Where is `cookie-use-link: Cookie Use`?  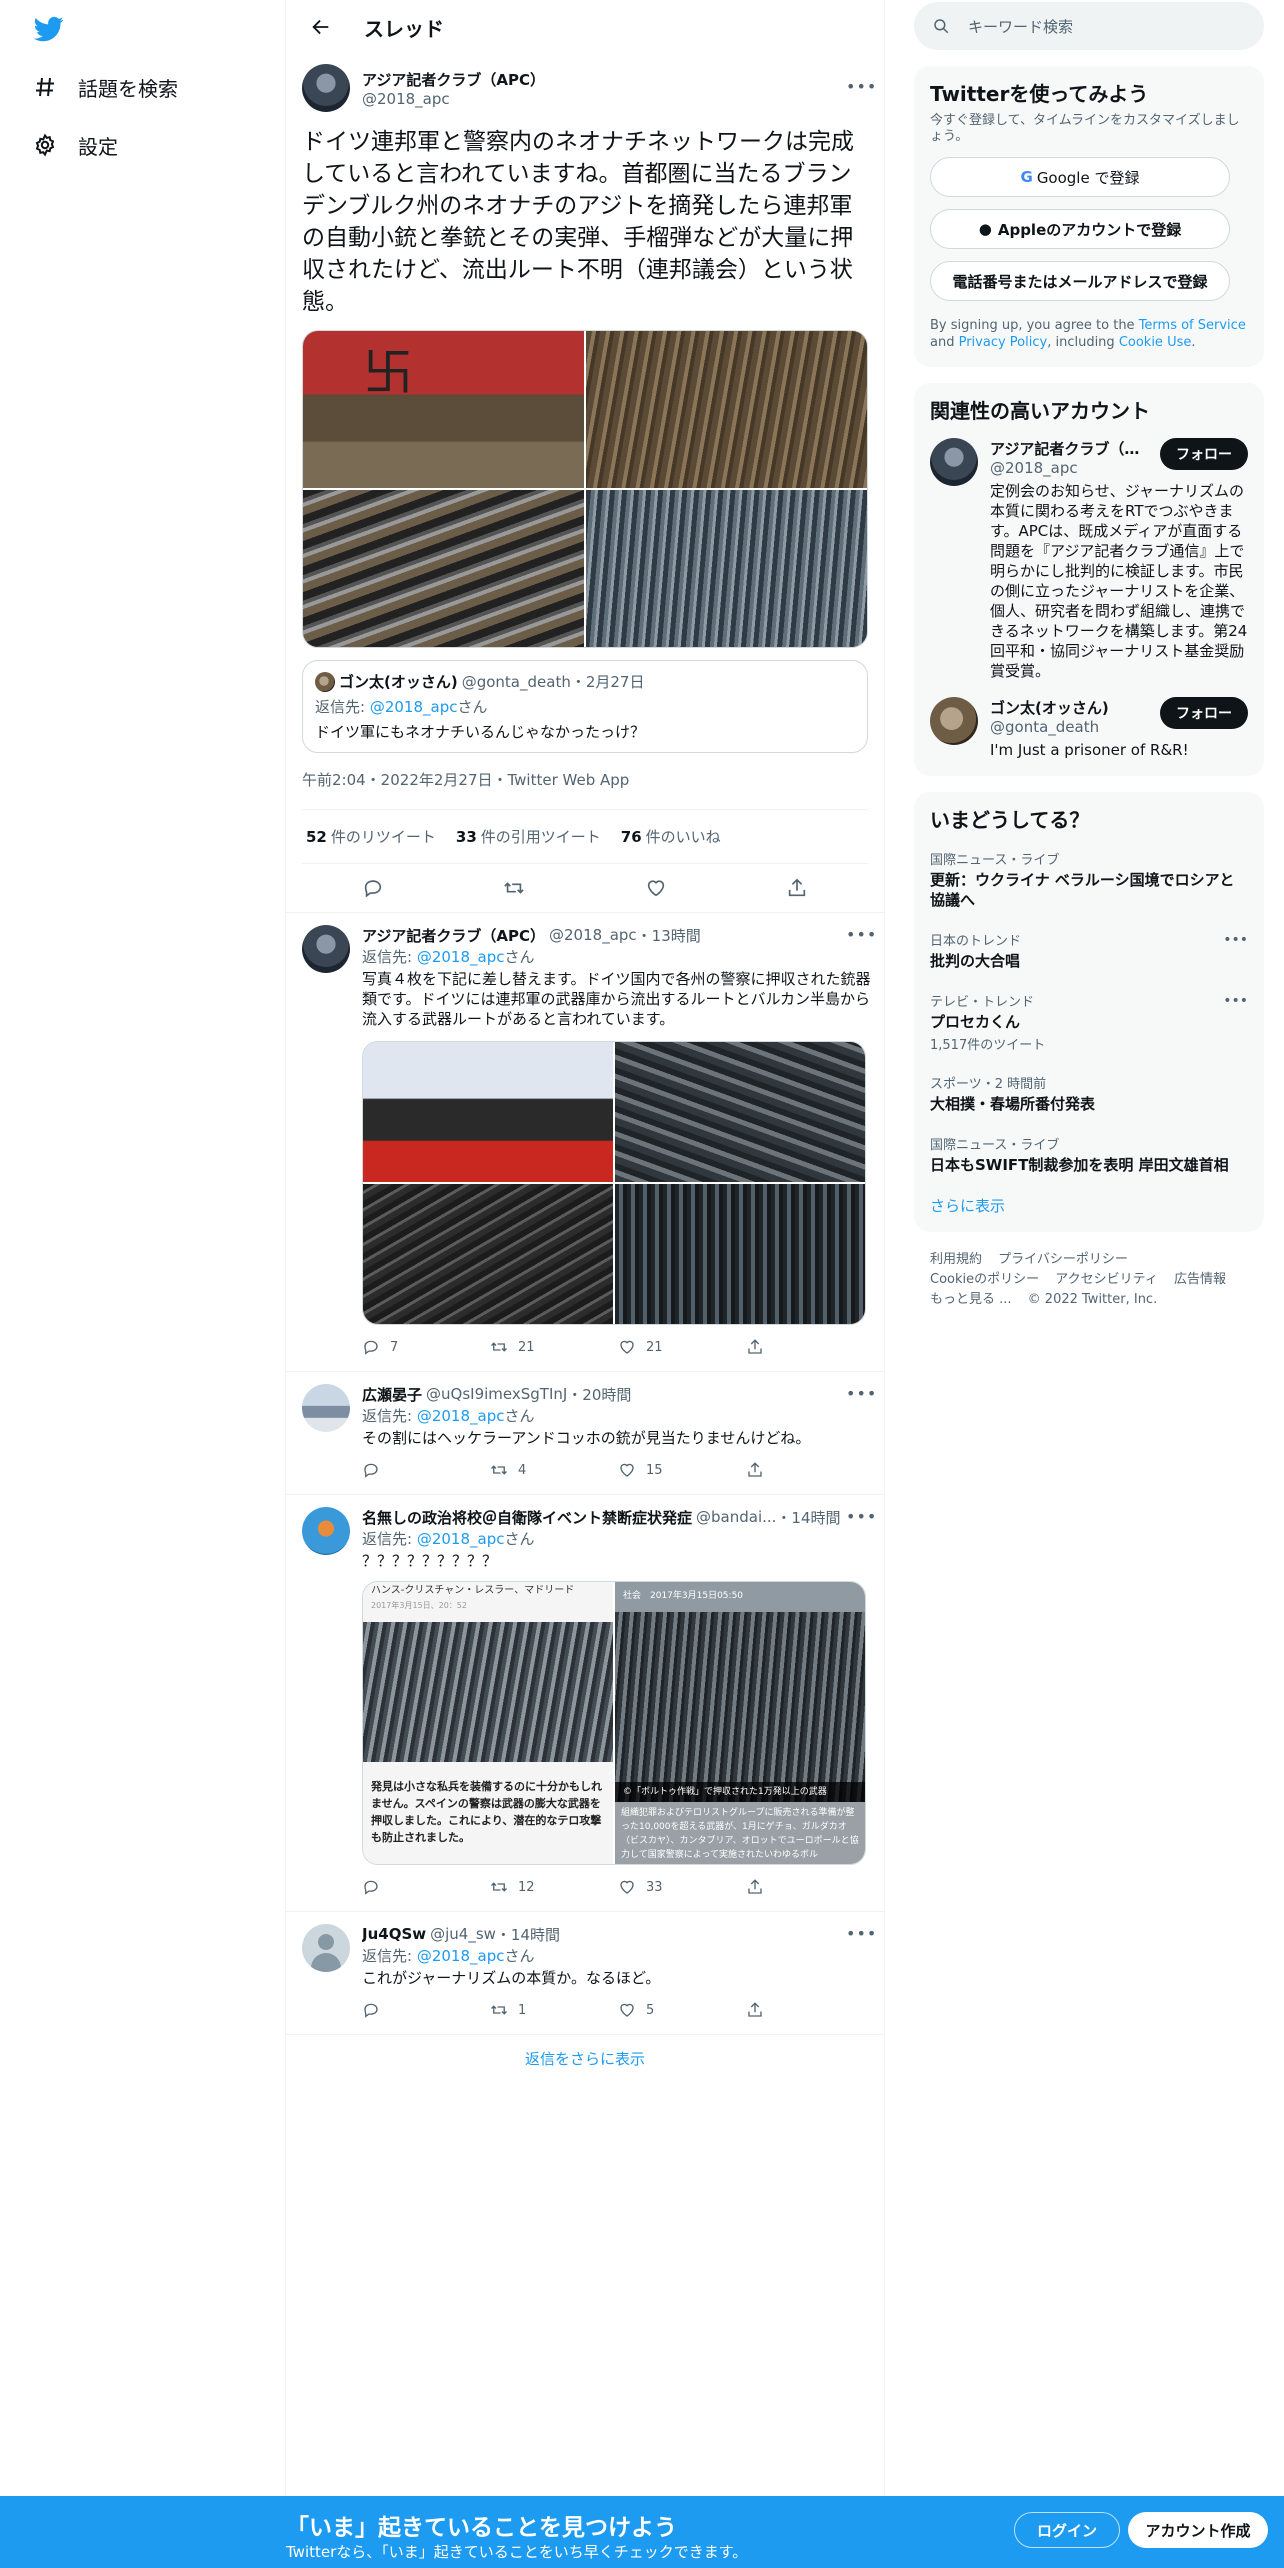 cookie-use-link: Cookie Use is located at coordinates (1155, 342).